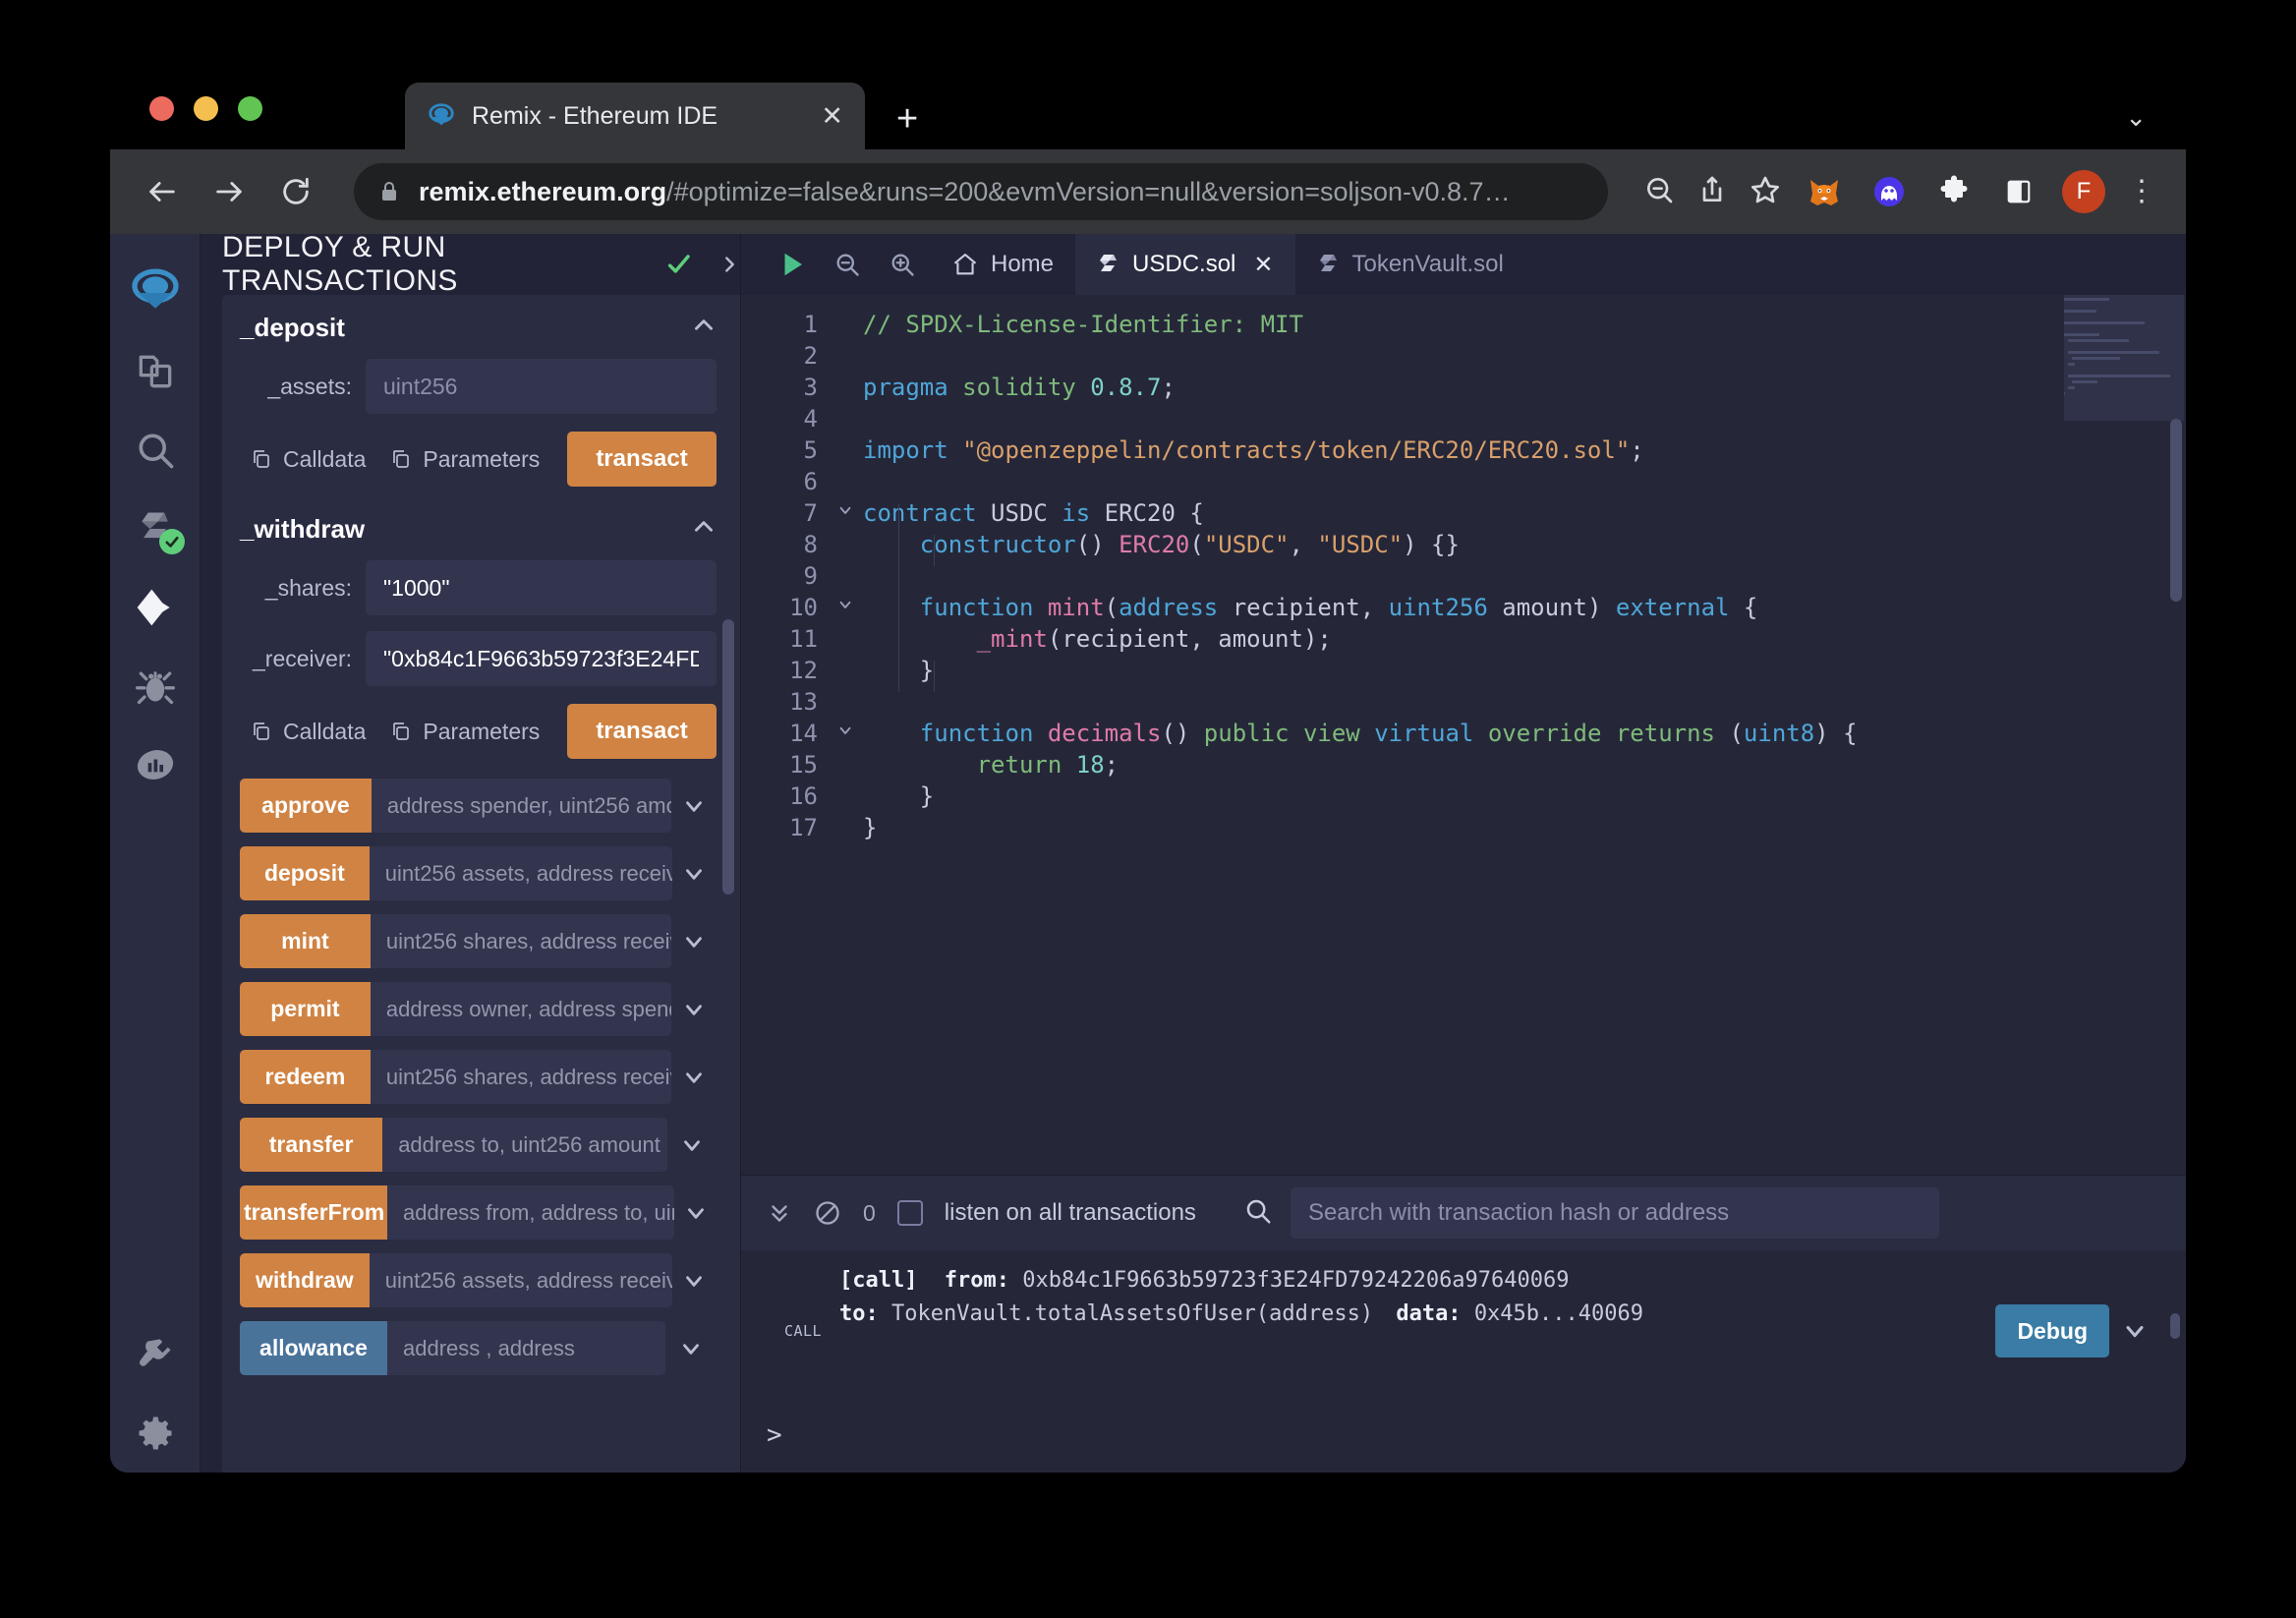 This screenshot has width=2296, height=1618. What do you see at coordinates (314, 1212) in the screenshot?
I see `function-button-transferFrom: transferFrom` at bounding box center [314, 1212].